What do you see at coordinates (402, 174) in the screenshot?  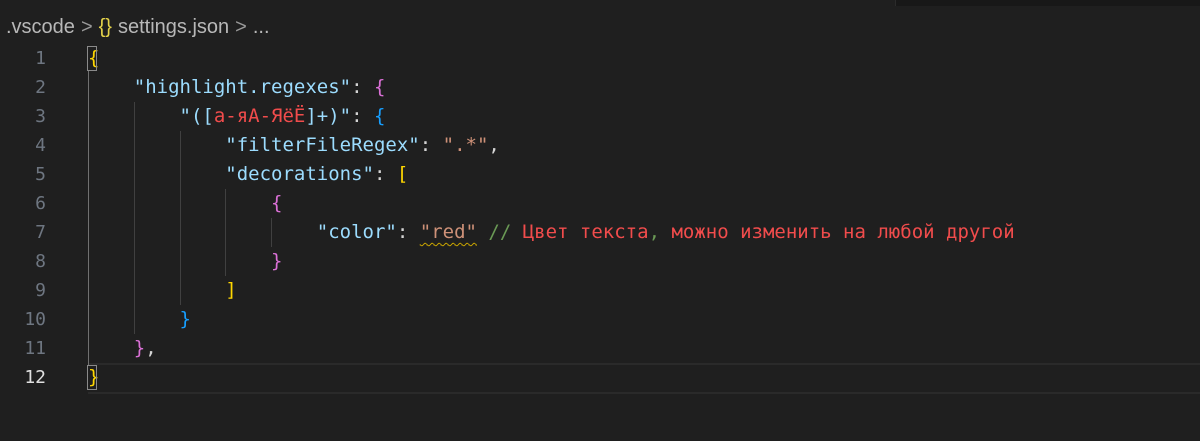 I see `code-token: [` at bounding box center [402, 174].